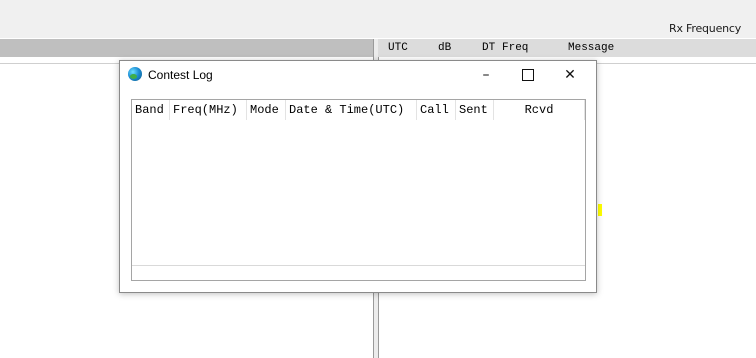 This screenshot has width=756, height=358. What do you see at coordinates (539, 110) in the screenshot?
I see `column-rcvd: Rcvd` at bounding box center [539, 110].